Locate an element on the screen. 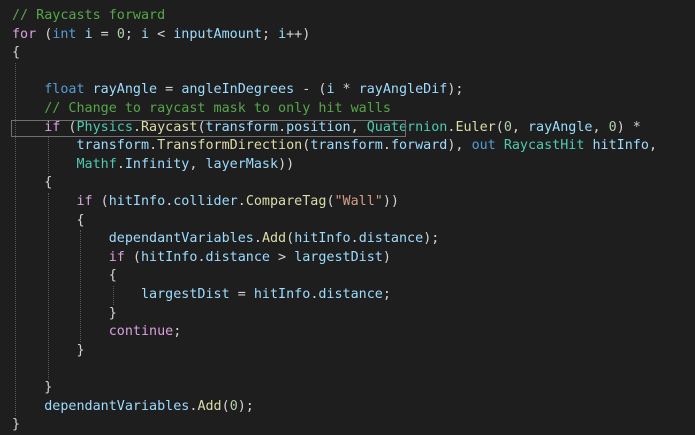 Image resolution: width=695 pixels, height=435 pixels. code-token: position is located at coordinates (318, 127).